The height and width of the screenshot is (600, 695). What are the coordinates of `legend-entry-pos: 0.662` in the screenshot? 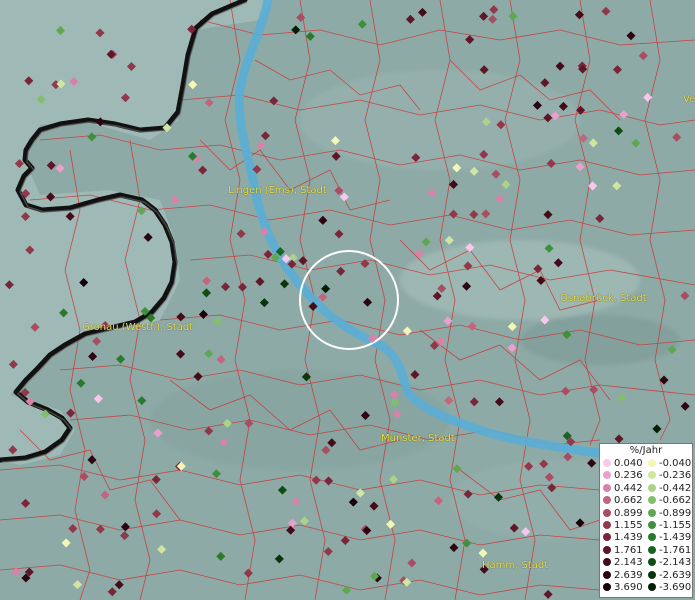 It's located at (623, 500).